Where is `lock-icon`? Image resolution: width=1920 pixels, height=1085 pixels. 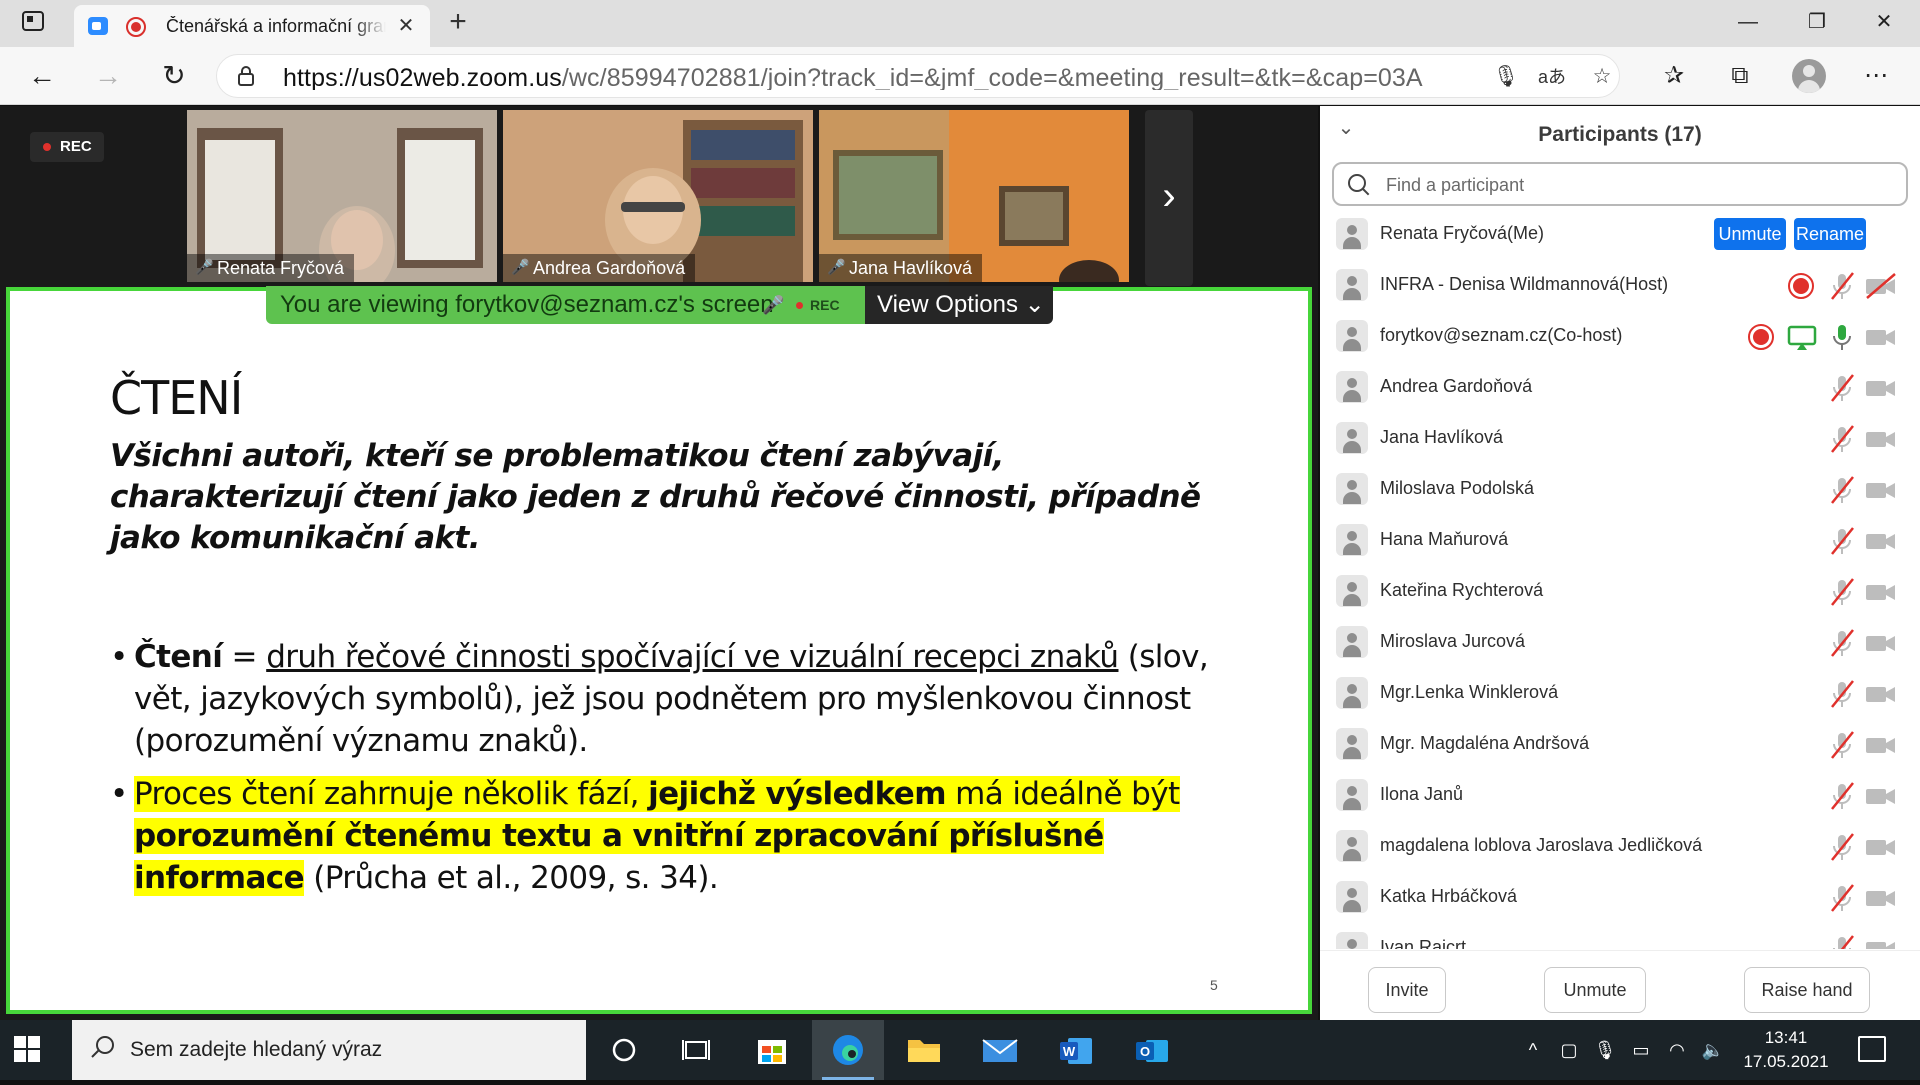 lock-icon is located at coordinates (248, 77).